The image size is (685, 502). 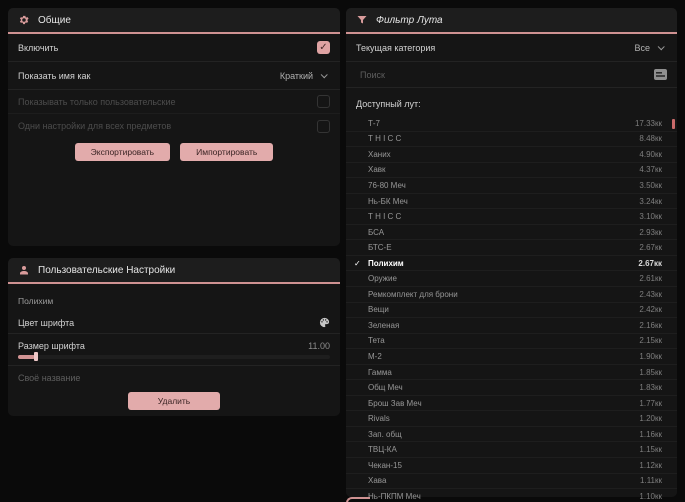 What do you see at coordinates (362, 20) in the screenshot?
I see `funnel-icon` at bounding box center [362, 20].